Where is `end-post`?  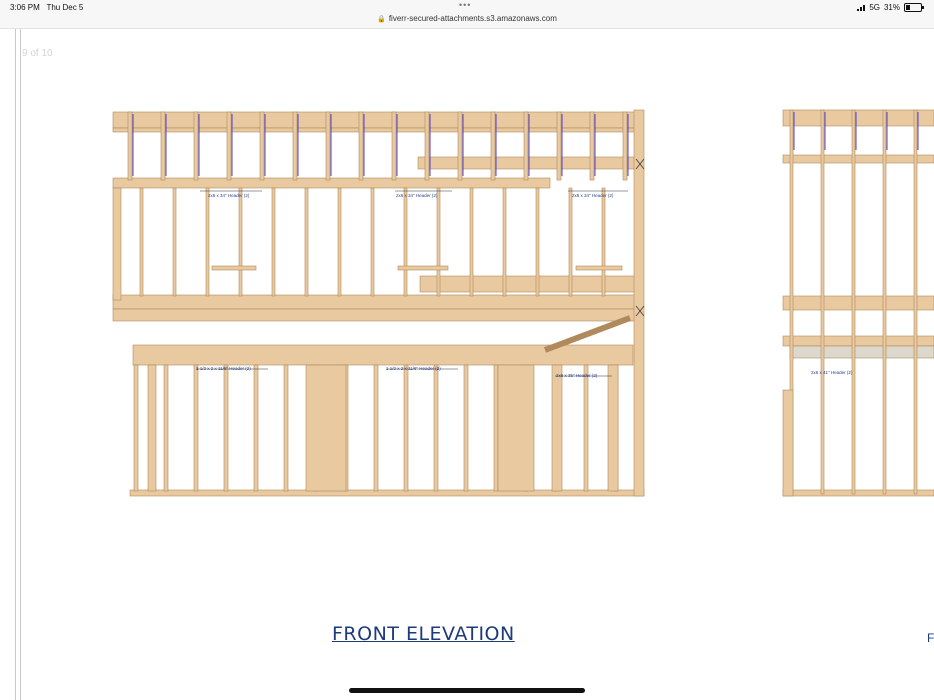
end-post is located at coordinates (117, 244).